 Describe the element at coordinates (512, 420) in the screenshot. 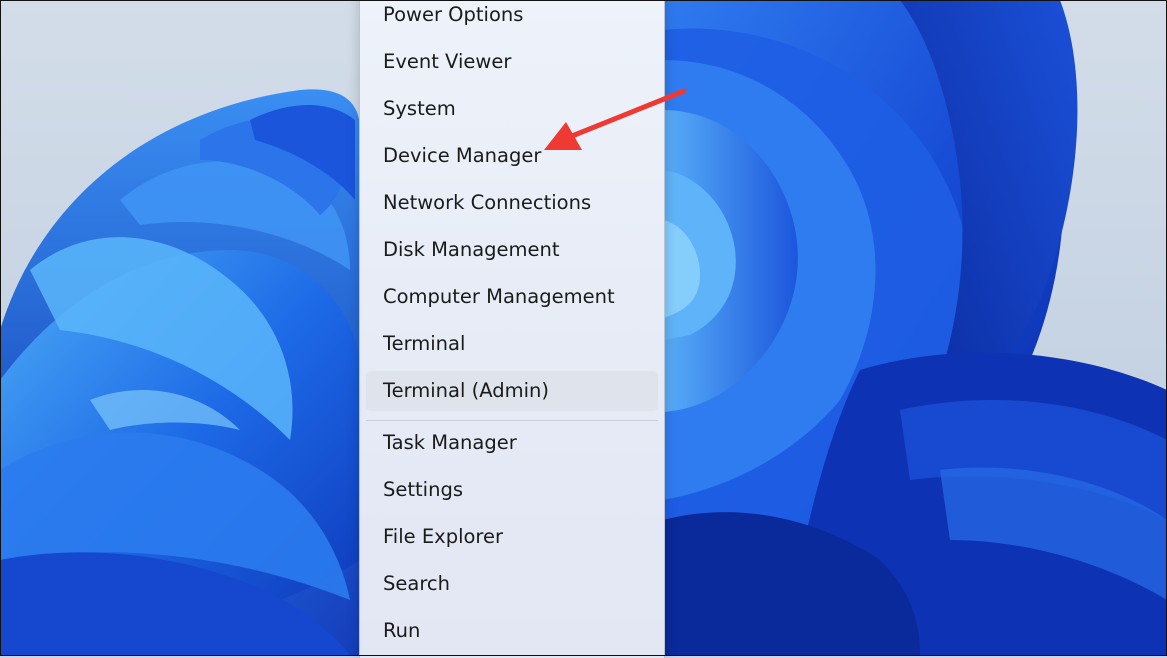

I see `menu-separator` at that location.